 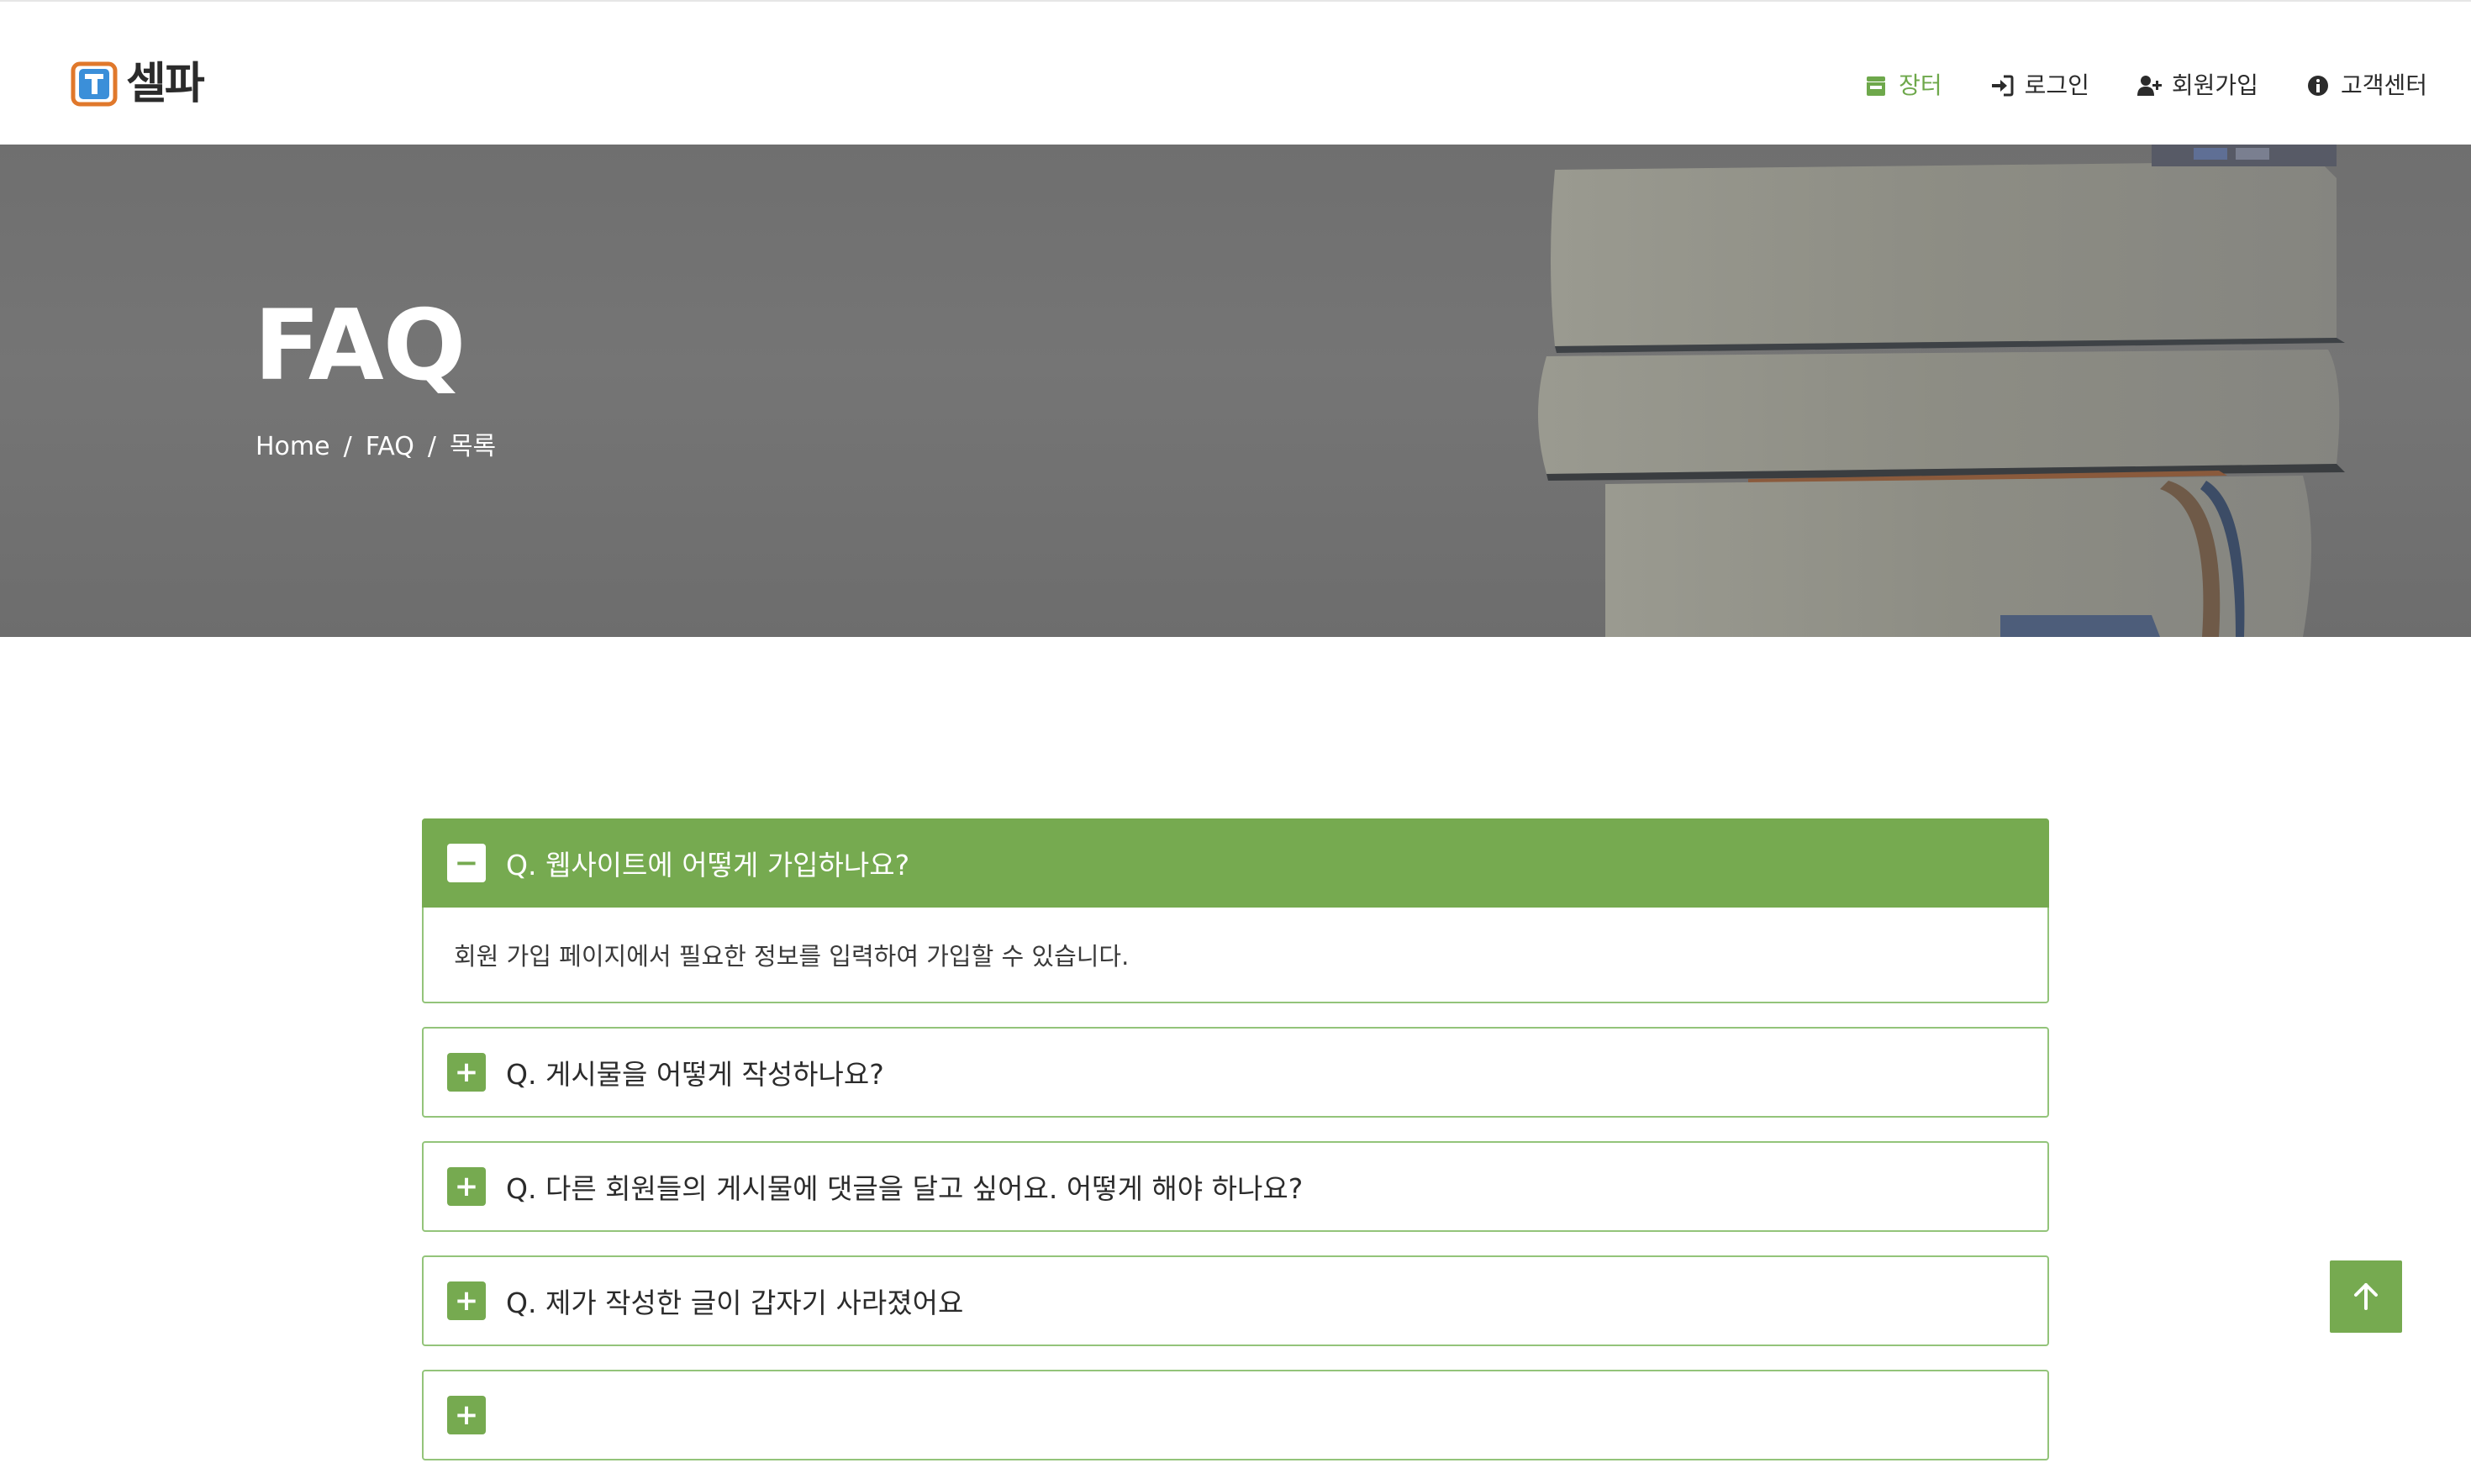 I want to click on site-logo: 셀파, so click(x=138, y=84).